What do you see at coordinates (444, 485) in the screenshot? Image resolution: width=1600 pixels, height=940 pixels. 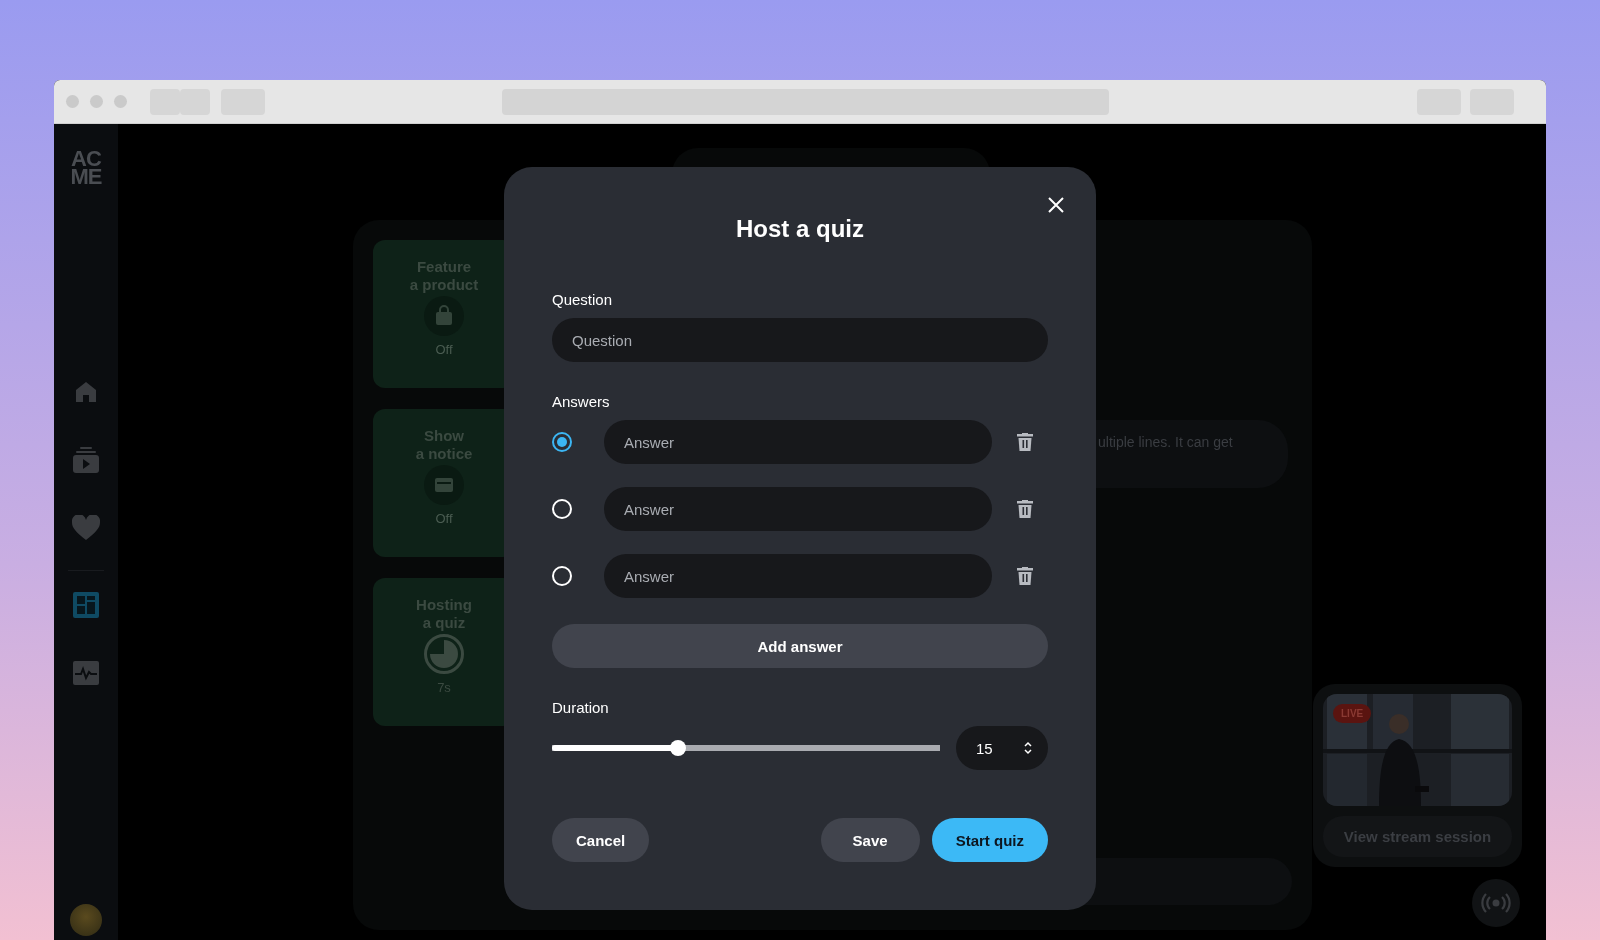 I see `notice-icon` at bounding box center [444, 485].